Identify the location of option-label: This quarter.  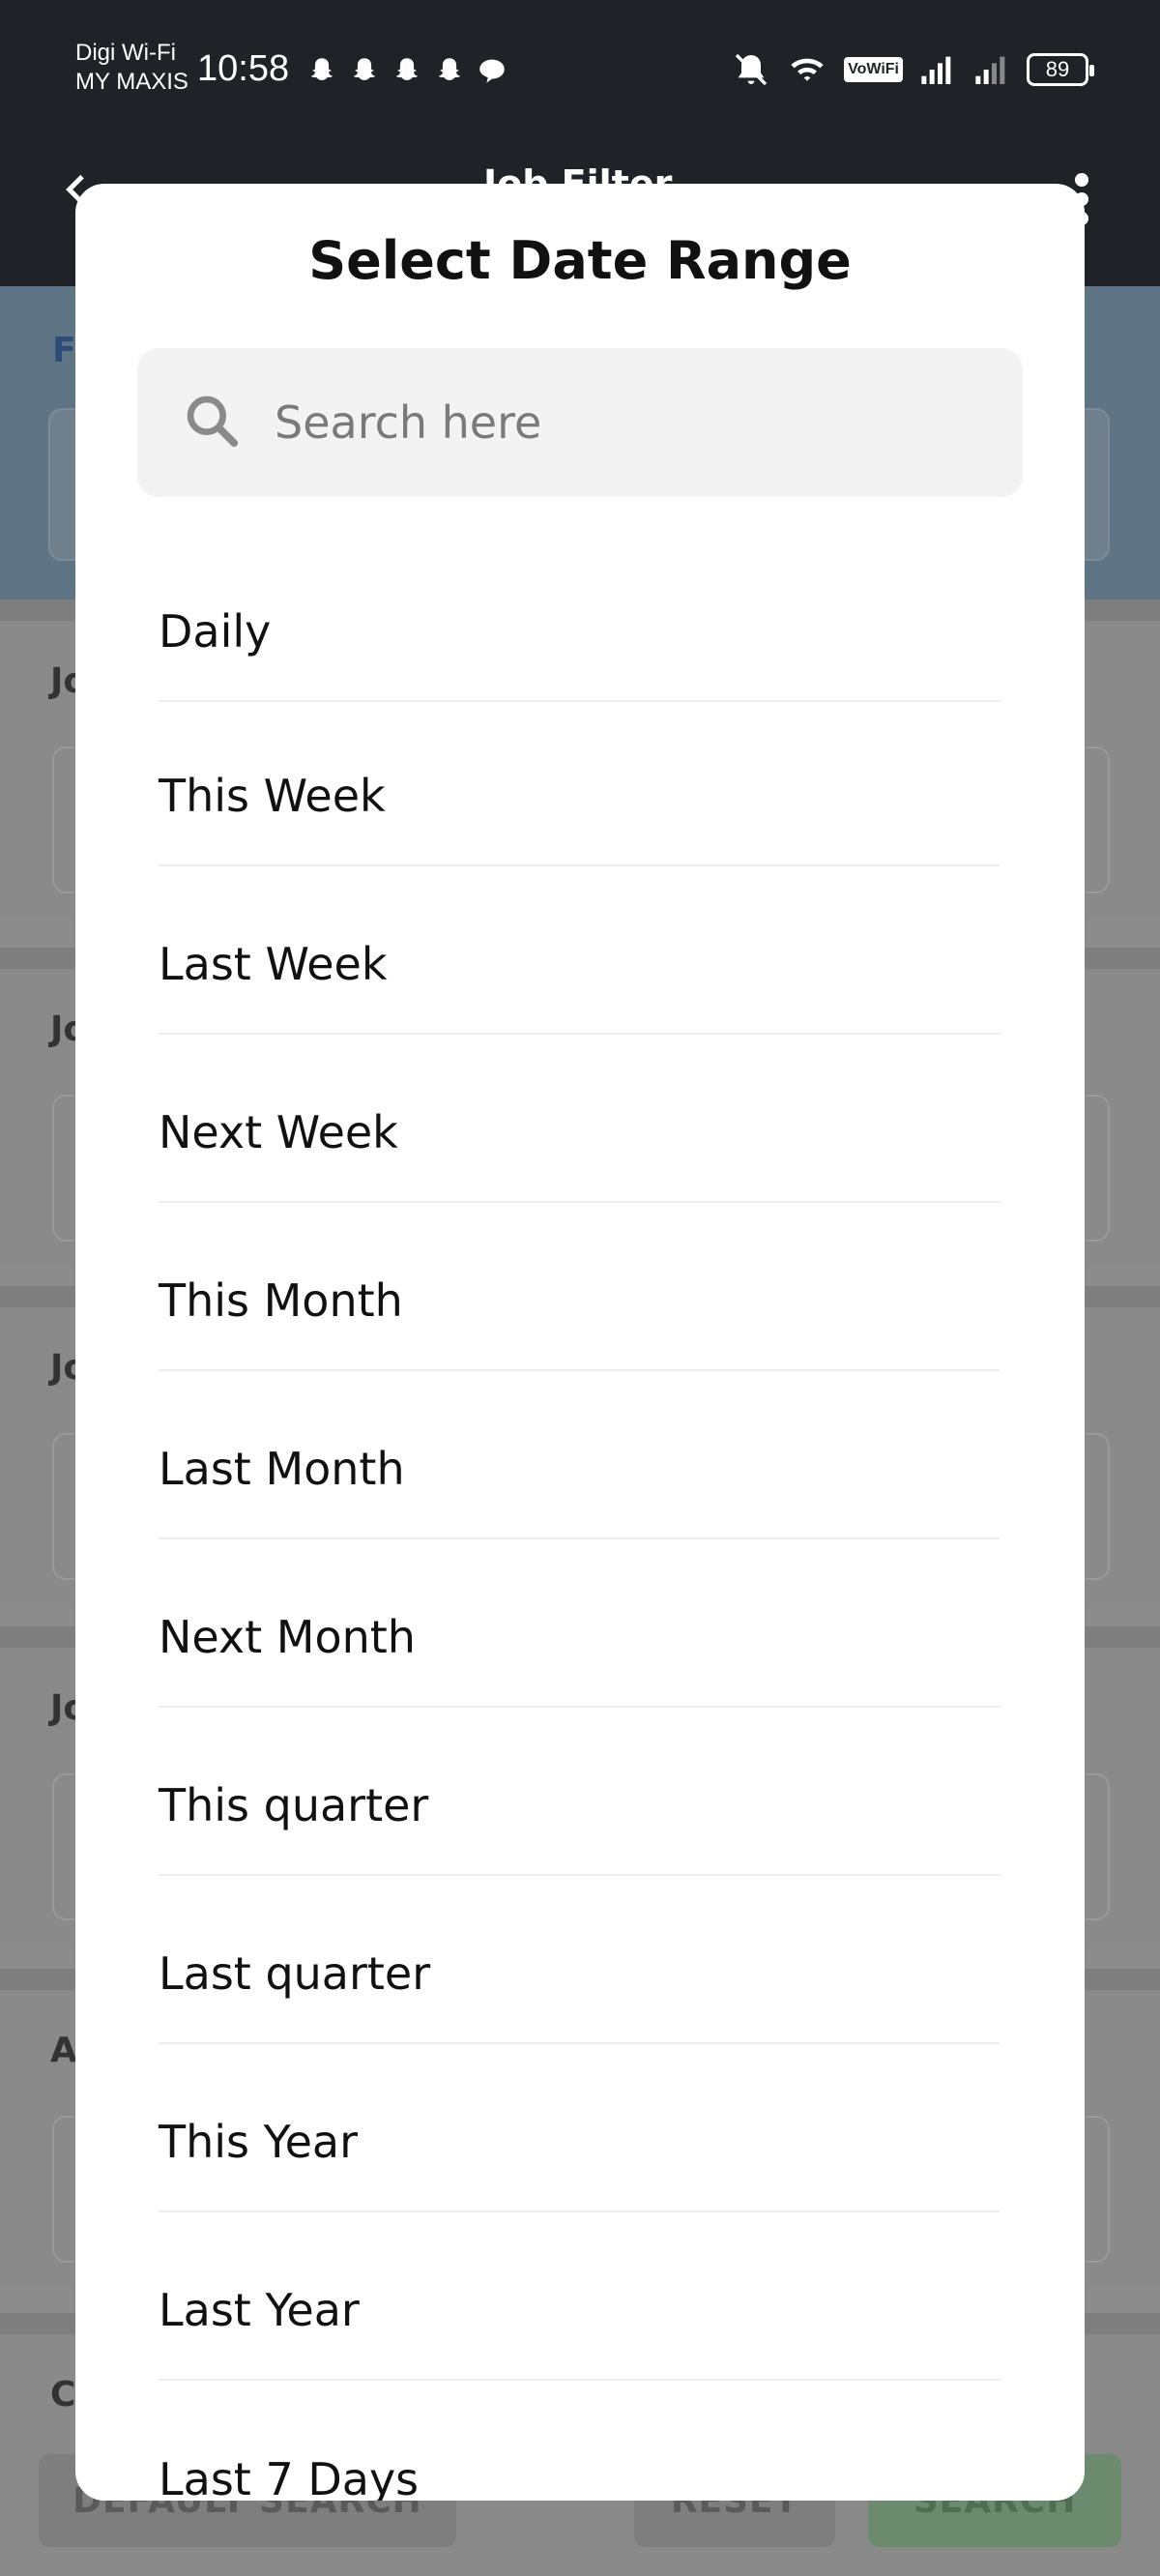
(294, 1805).